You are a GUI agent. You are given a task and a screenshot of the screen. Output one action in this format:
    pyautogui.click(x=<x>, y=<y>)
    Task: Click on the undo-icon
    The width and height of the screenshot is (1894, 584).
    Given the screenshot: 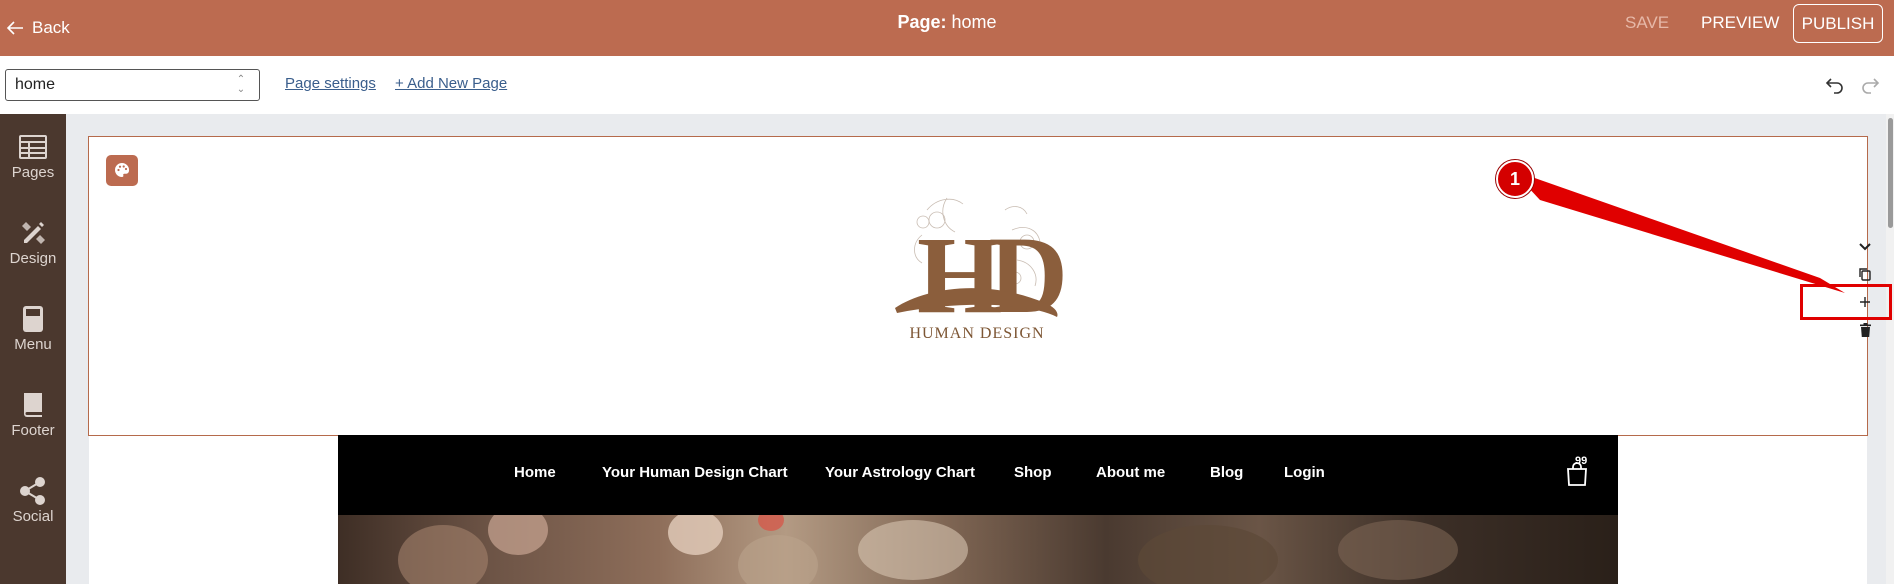 What is the action you would take?
    pyautogui.click(x=1835, y=85)
    